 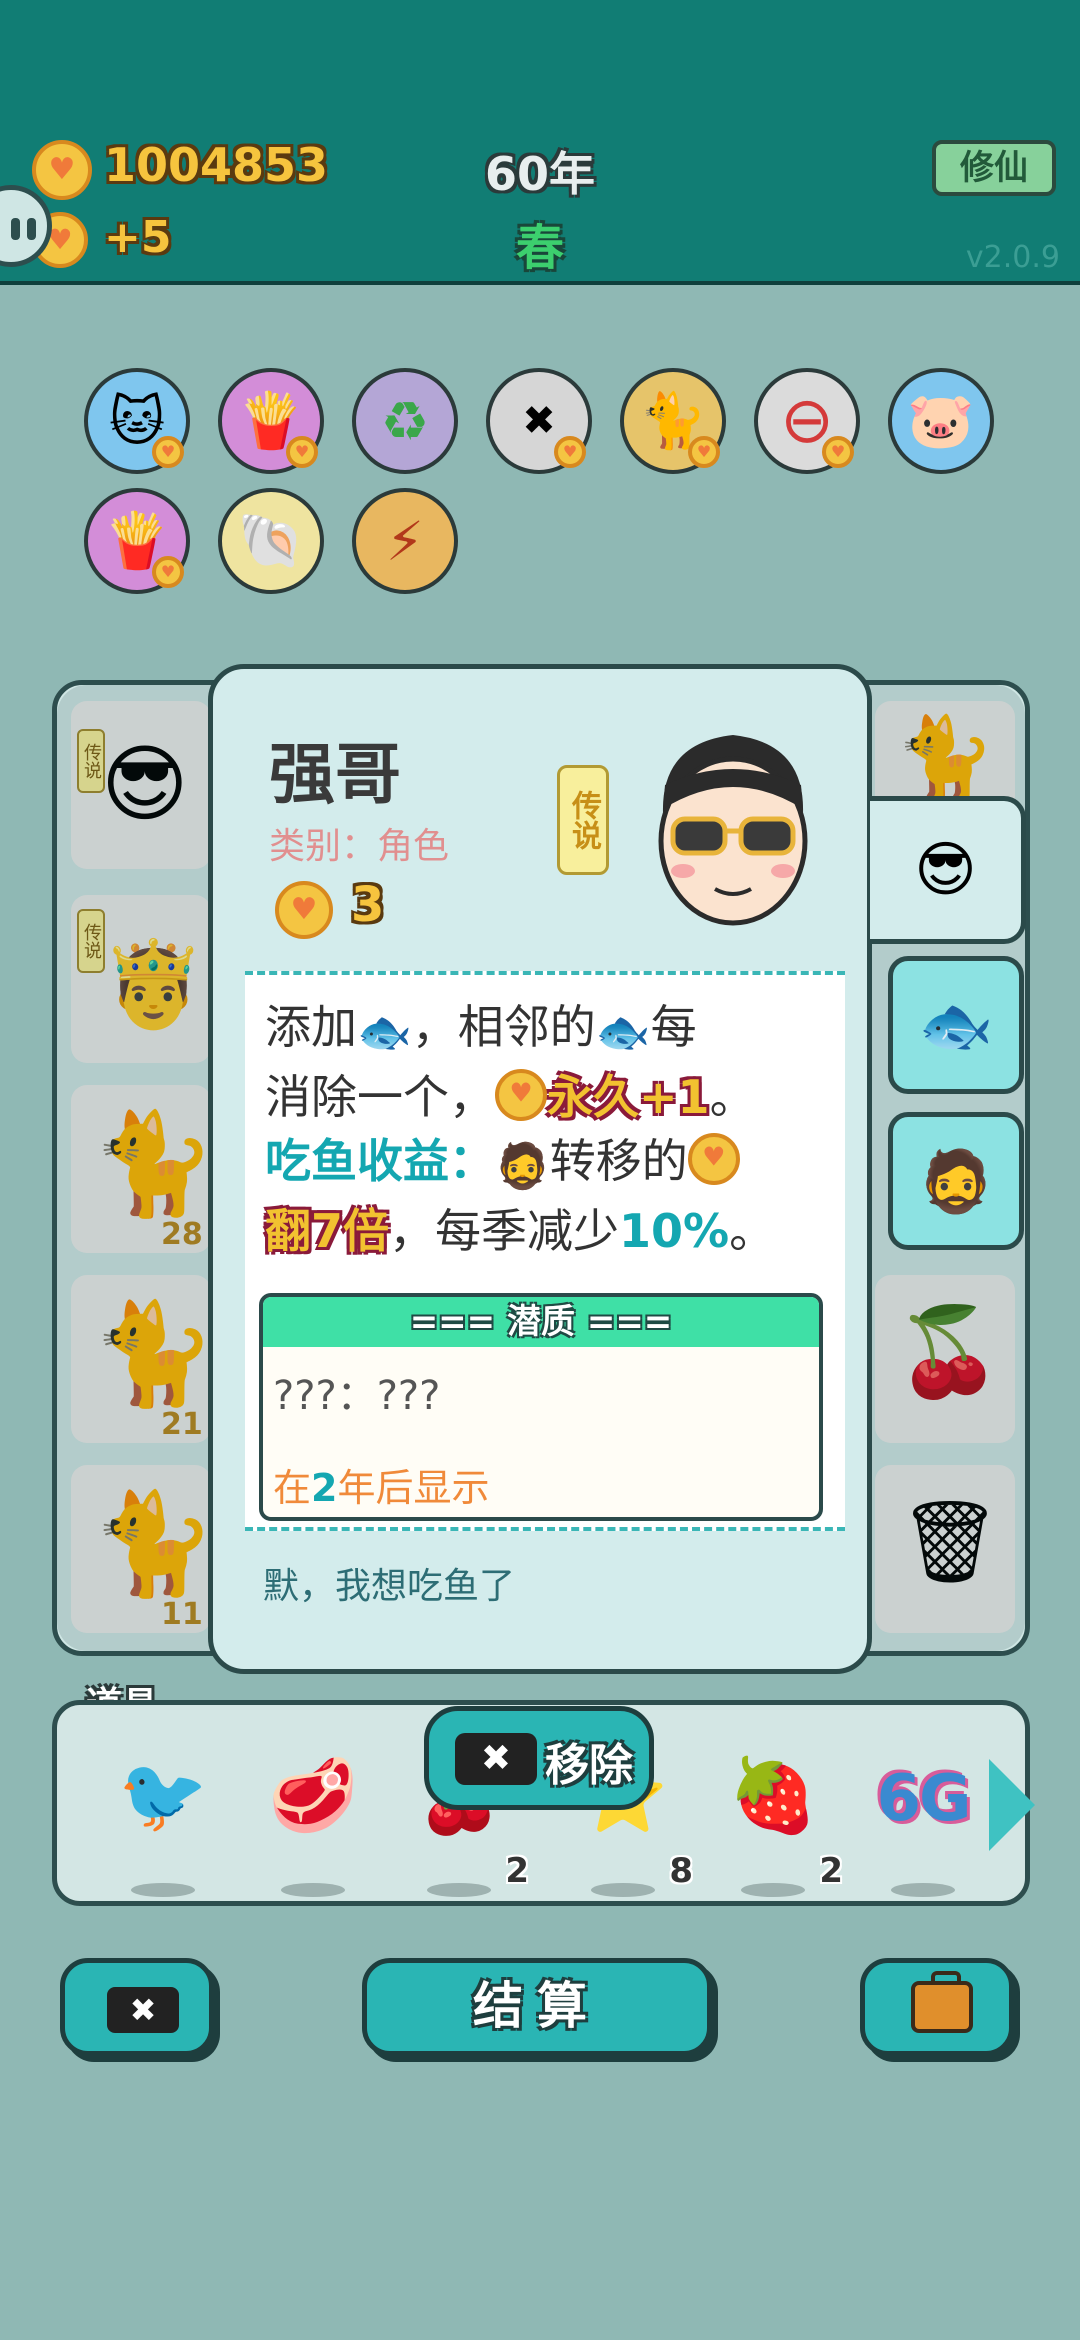 I want to click on version-label: v2.0.9, so click(x=1012, y=257).